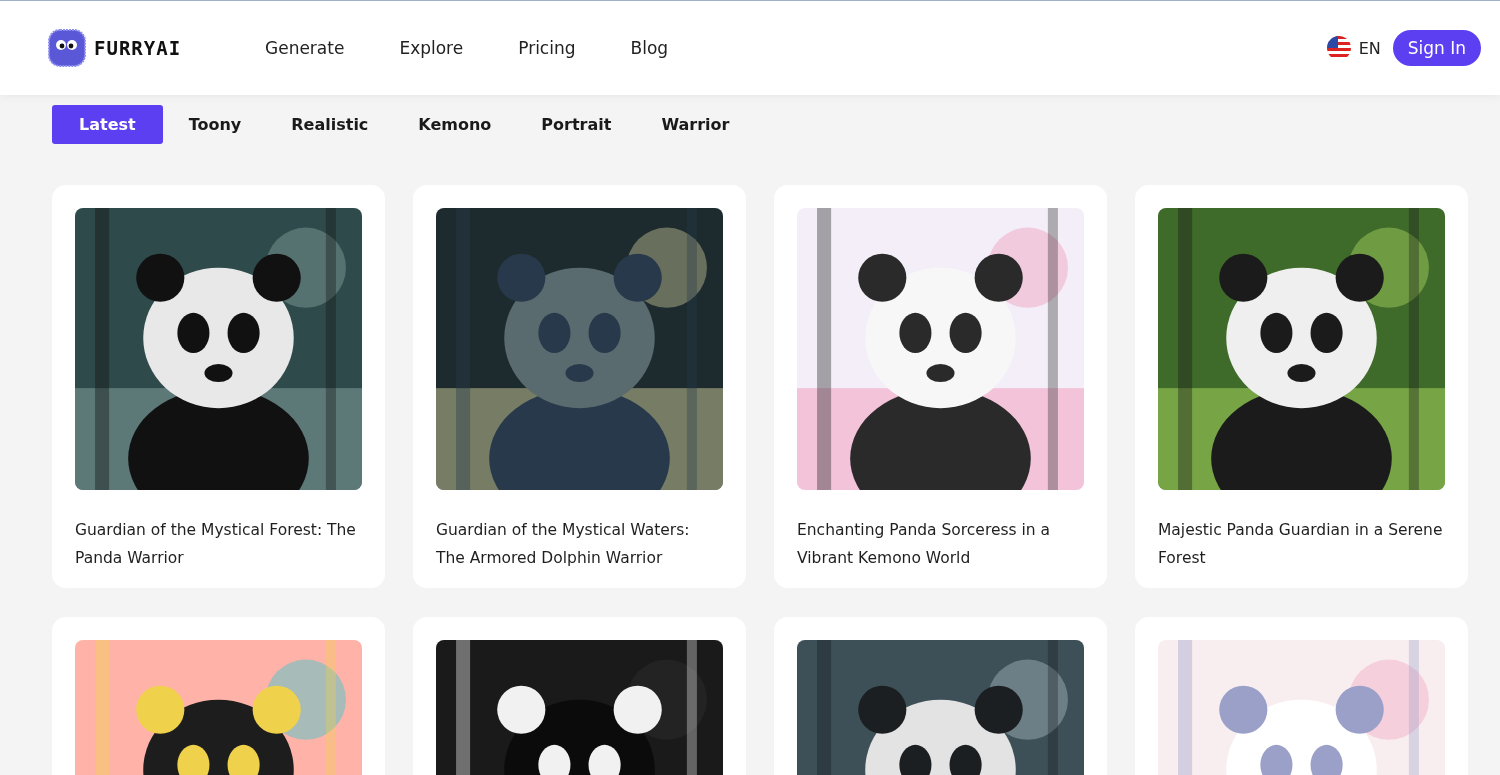 This screenshot has width=1500, height=775. What do you see at coordinates (305, 48) in the screenshot?
I see `nav-link: Generate` at bounding box center [305, 48].